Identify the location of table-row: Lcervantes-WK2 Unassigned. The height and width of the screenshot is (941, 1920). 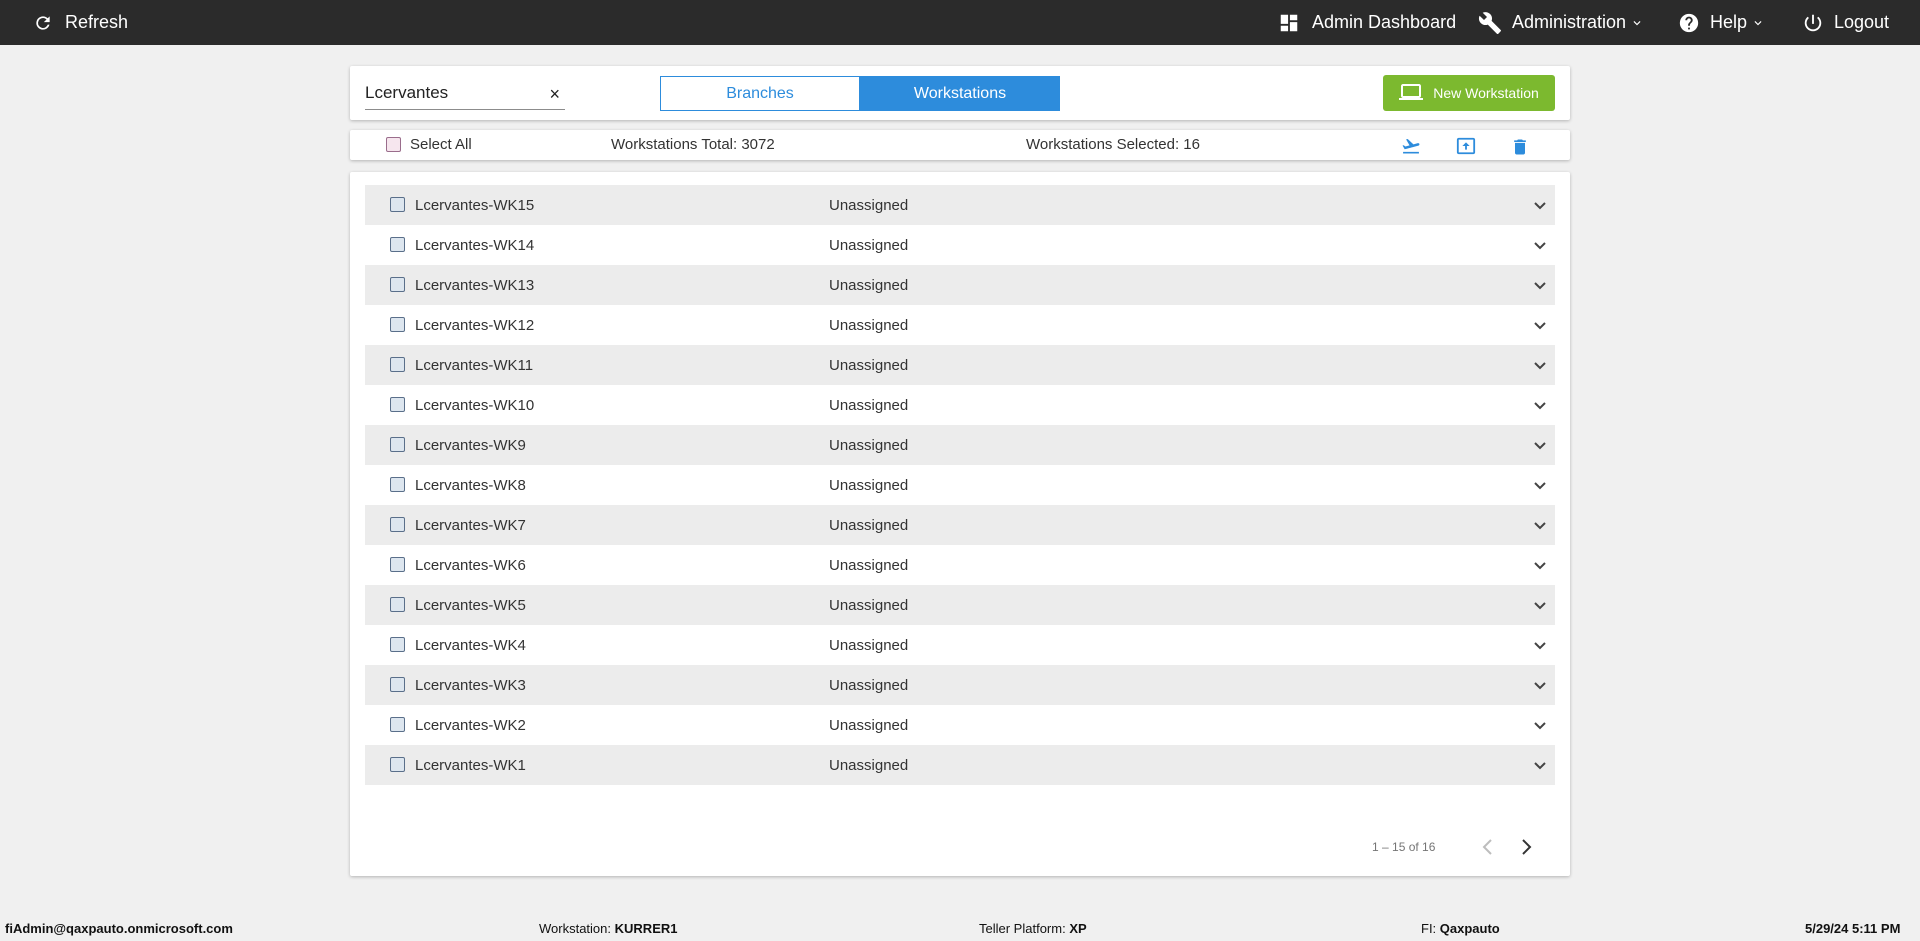
(960, 725).